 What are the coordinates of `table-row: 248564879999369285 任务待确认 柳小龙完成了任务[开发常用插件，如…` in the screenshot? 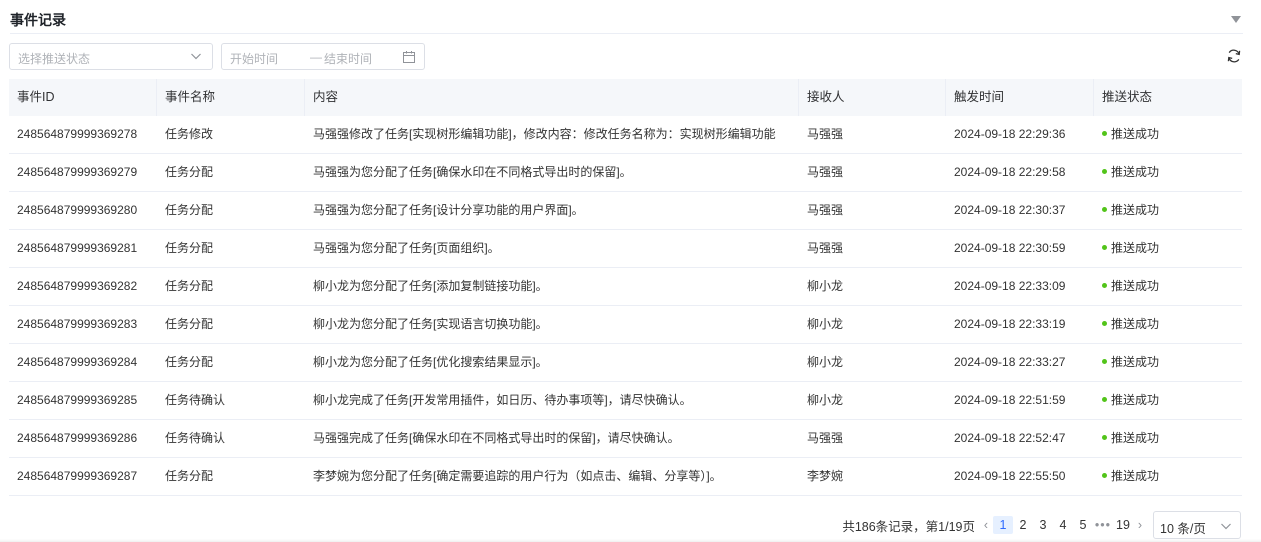 It's located at (625, 401).